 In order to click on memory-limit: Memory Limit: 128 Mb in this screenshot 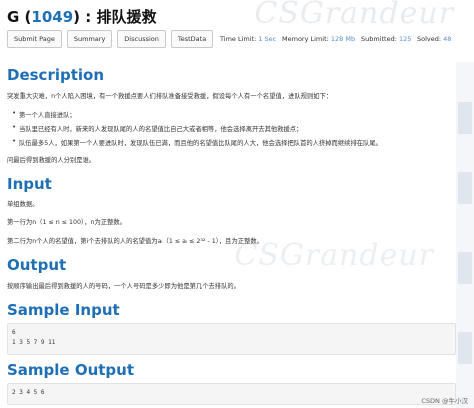, I will do `click(319, 39)`.